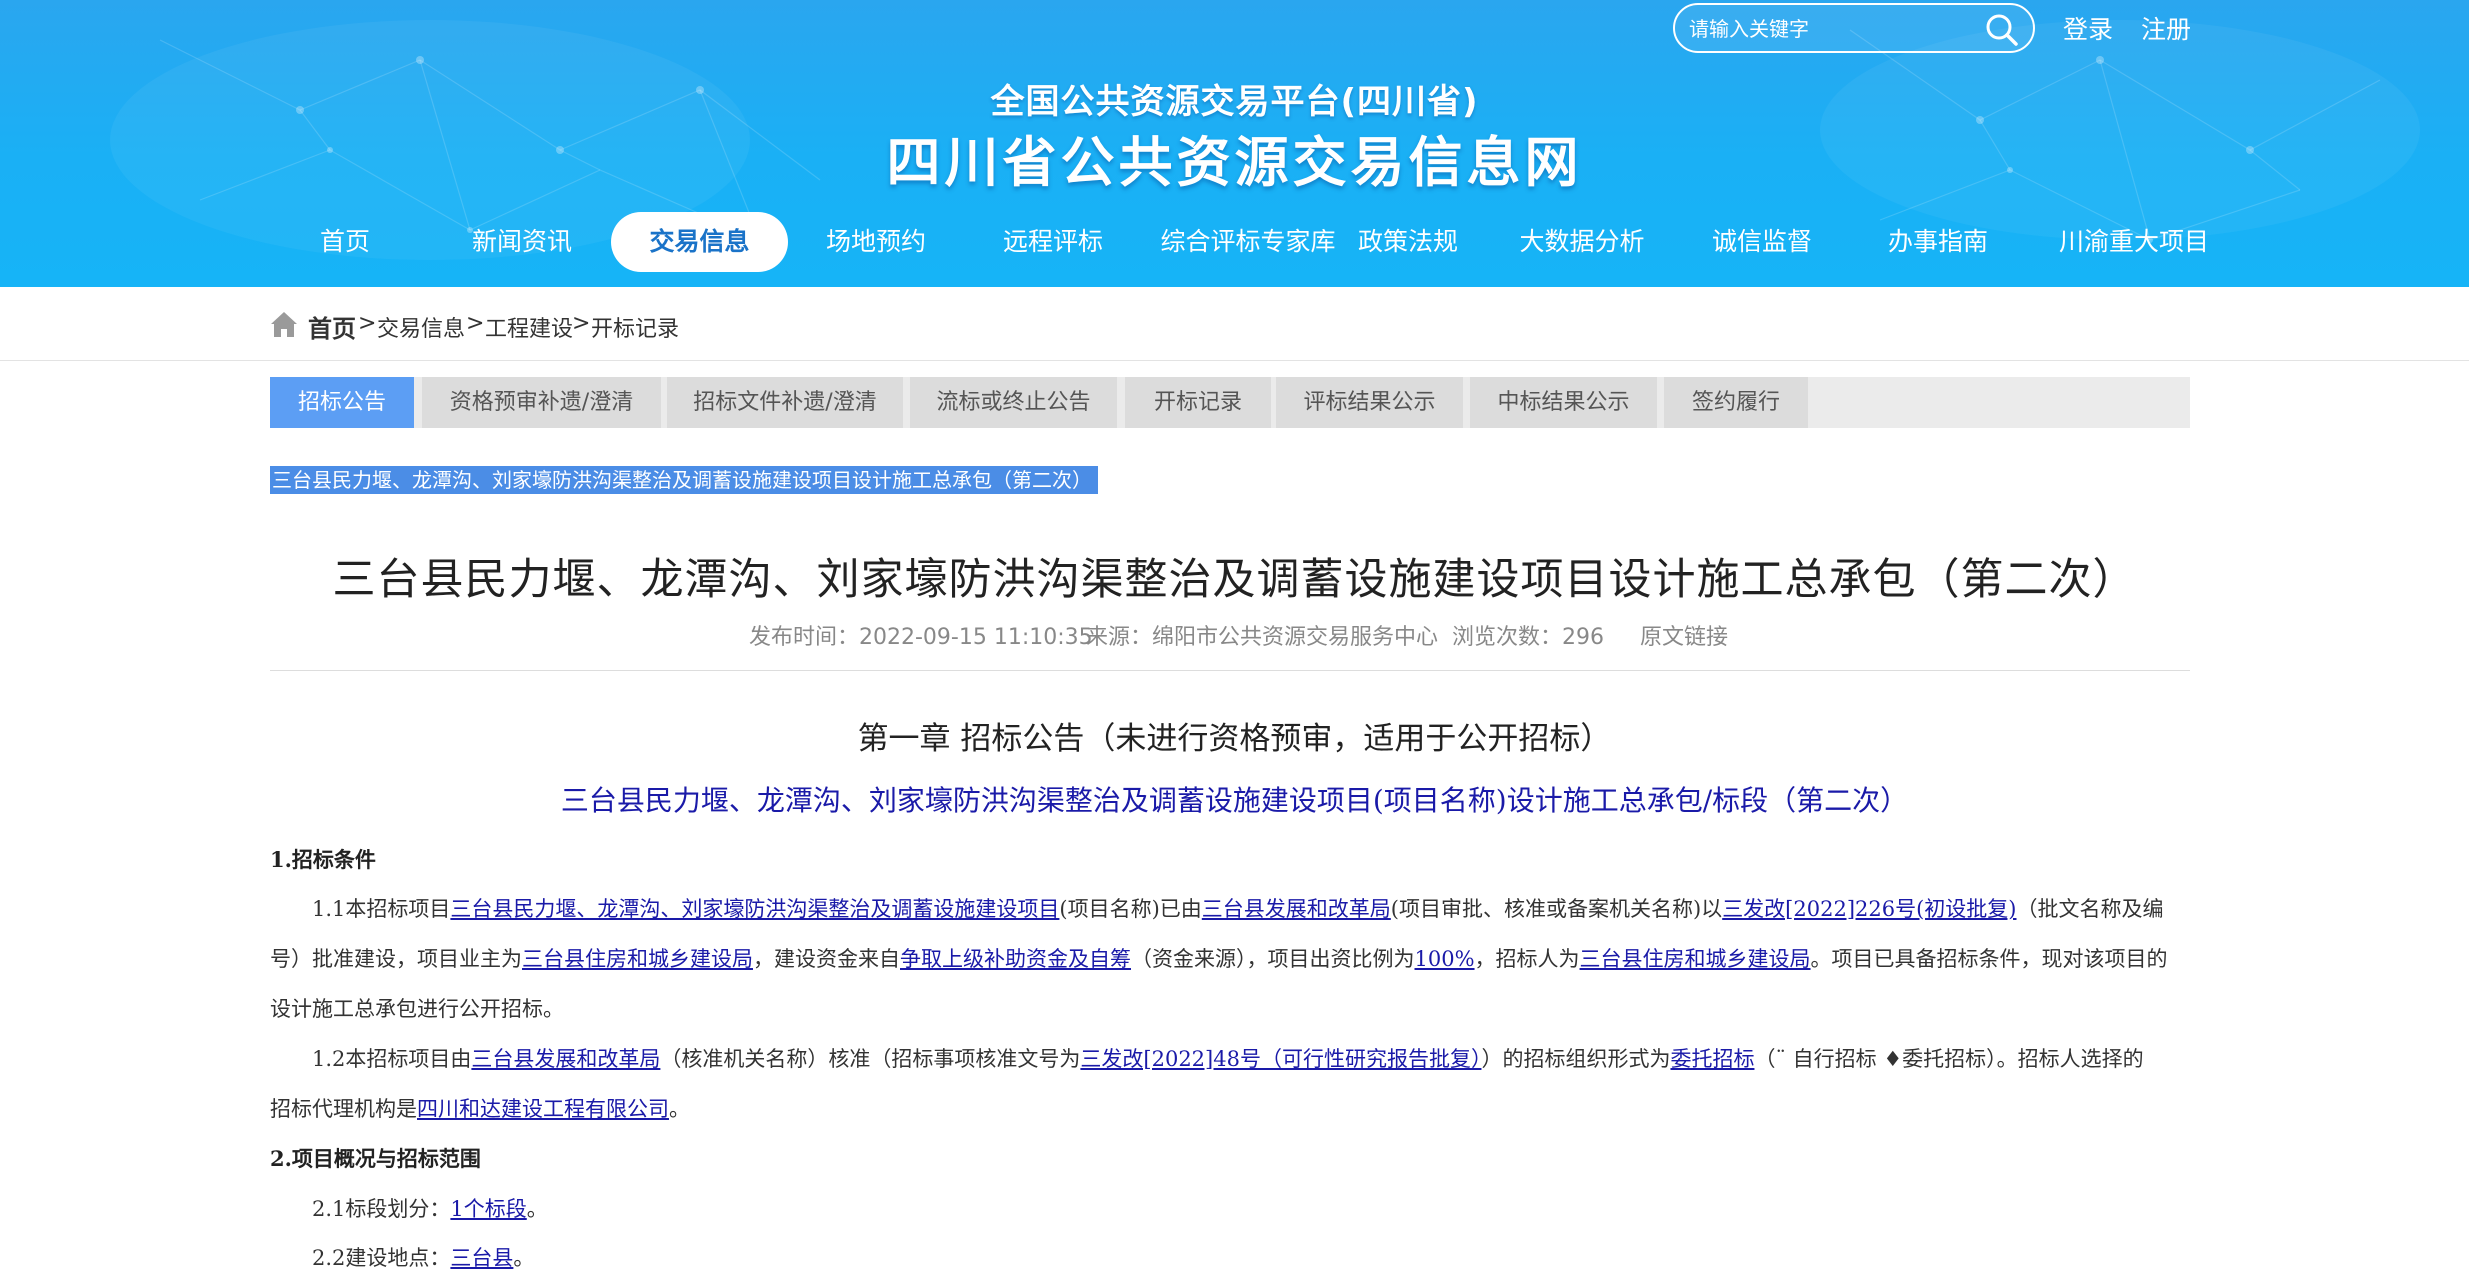 The height and width of the screenshot is (1272, 2469). I want to click on tab-bid-announcement: 招标公告, so click(342, 402).